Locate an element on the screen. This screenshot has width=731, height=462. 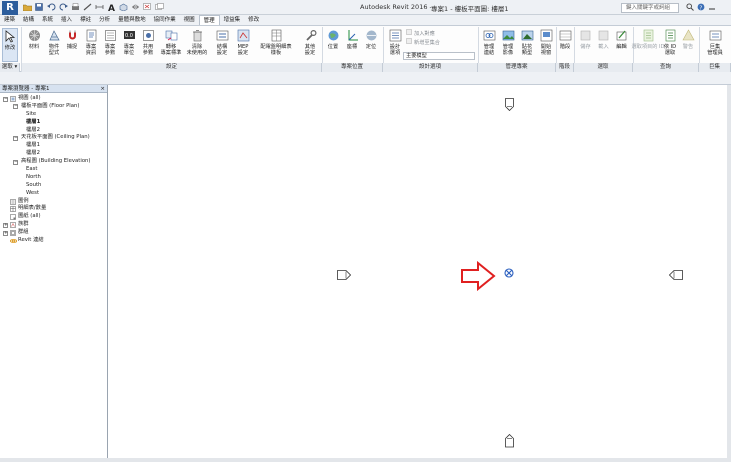
manage-images-button: 管理 影像 is located at coordinates (508, 44).